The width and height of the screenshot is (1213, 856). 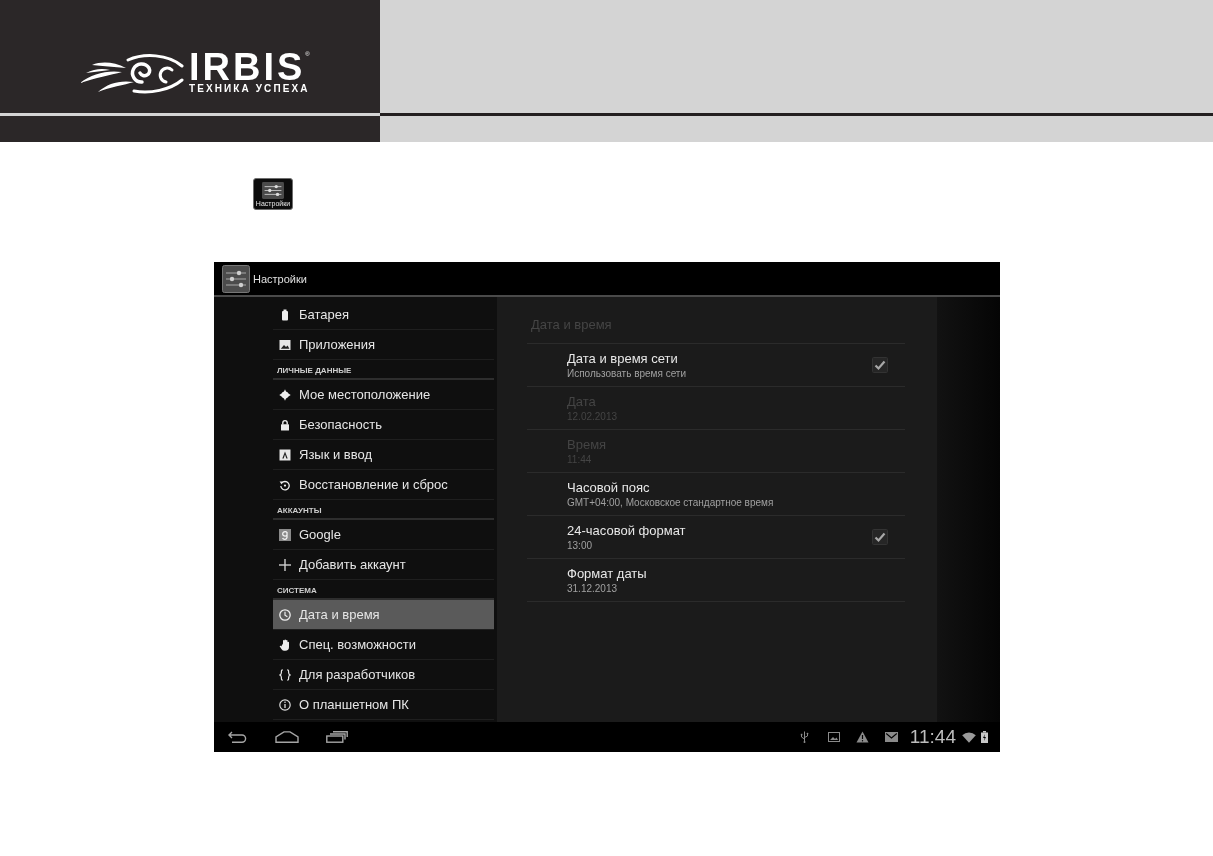 What do you see at coordinates (285, 674) in the screenshot?
I see `braces-icon` at bounding box center [285, 674].